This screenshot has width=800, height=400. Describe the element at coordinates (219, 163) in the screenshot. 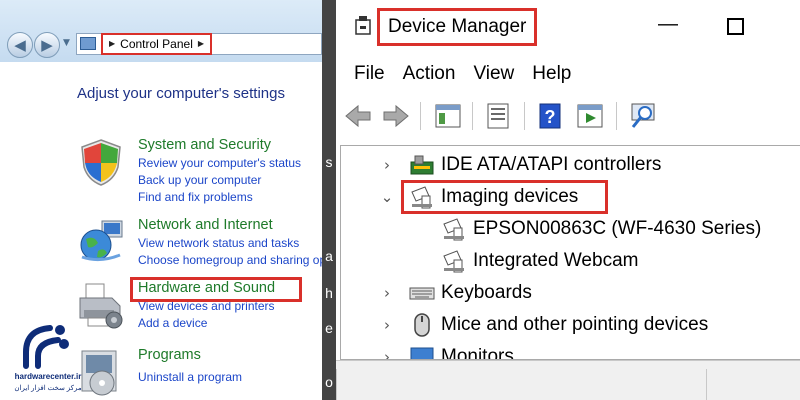

I see `link-review-status: Review your computer's status` at that location.